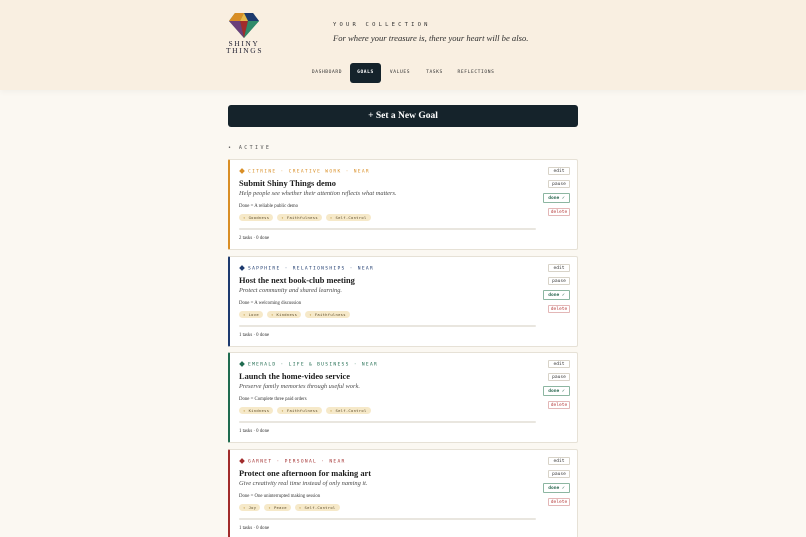 Image resolution: width=806 pixels, height=537 pixels. Describe the element at coordinates (254, 238) in the screenshot. I see `goal-task-count: 2 tasks · 0 done` at that location.